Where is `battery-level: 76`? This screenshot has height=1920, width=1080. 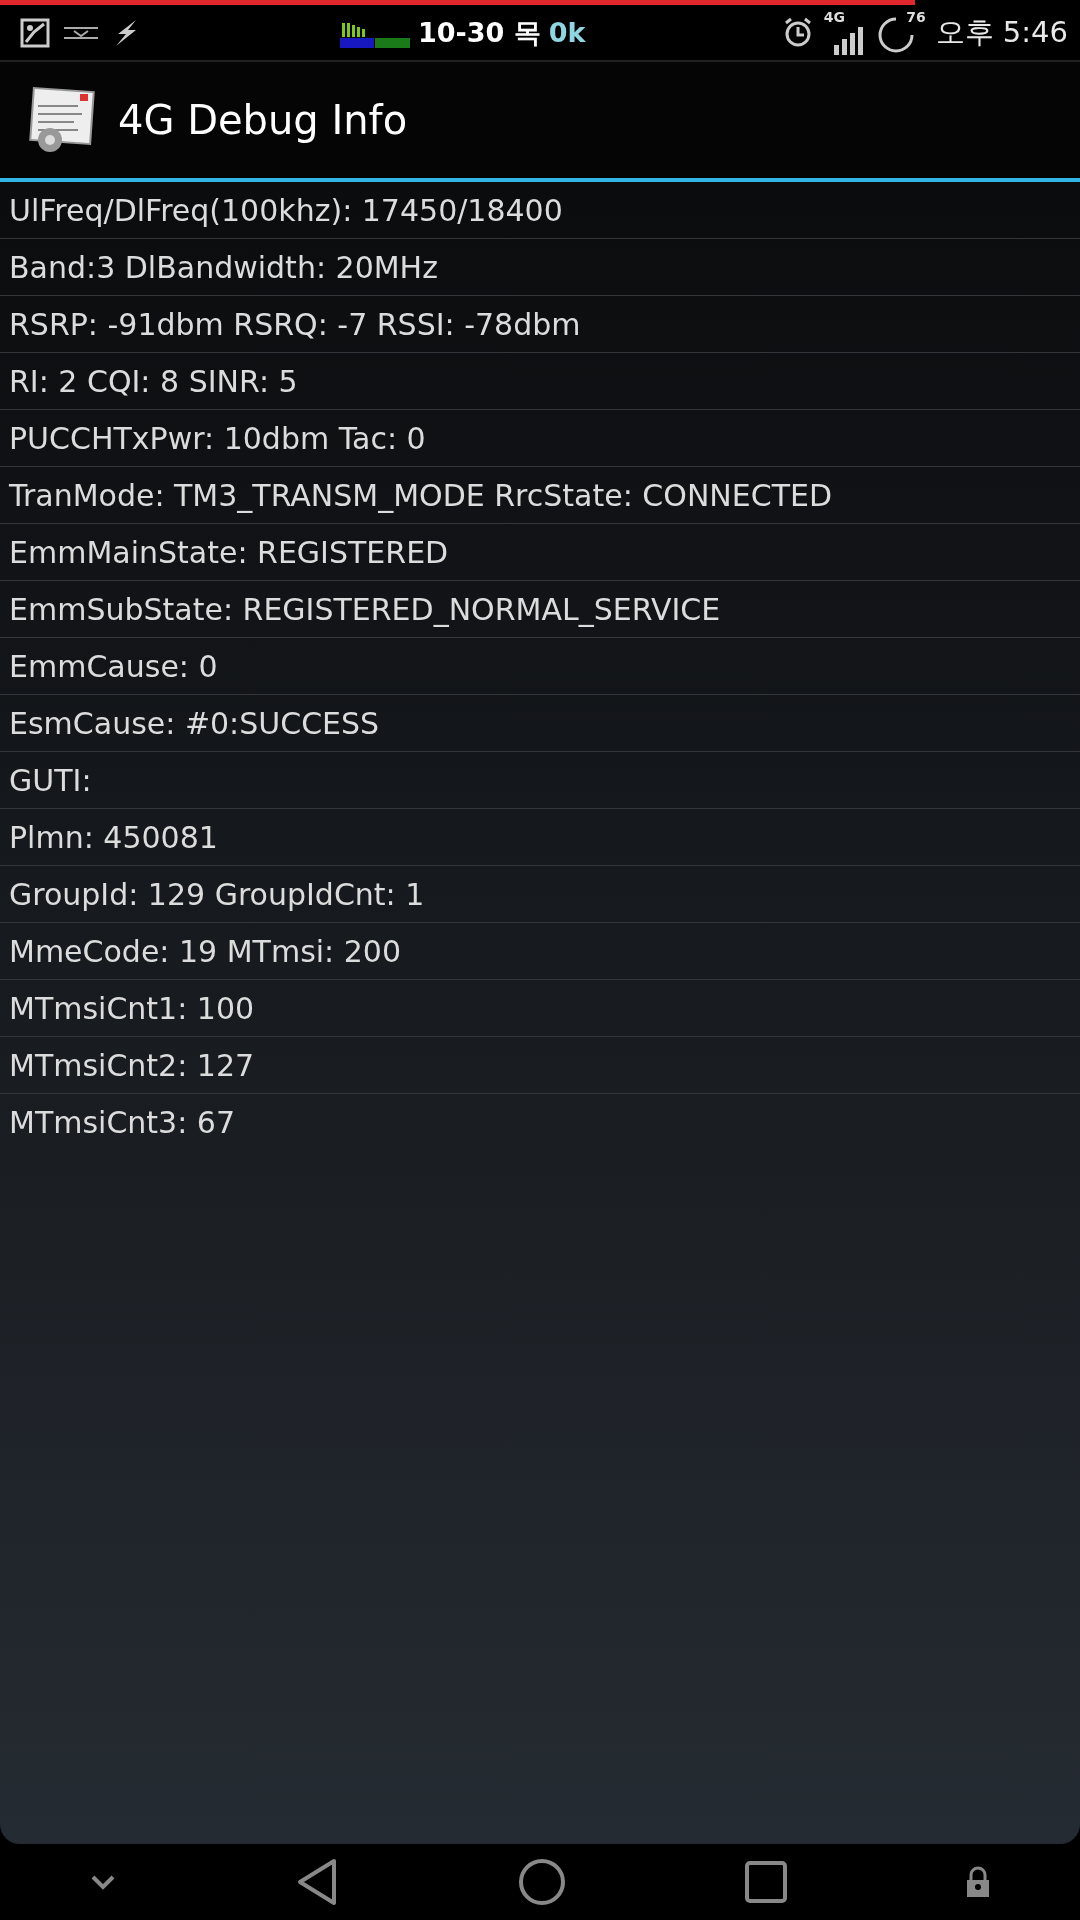 battery-level: 76 is located at coordinates (916, 16).